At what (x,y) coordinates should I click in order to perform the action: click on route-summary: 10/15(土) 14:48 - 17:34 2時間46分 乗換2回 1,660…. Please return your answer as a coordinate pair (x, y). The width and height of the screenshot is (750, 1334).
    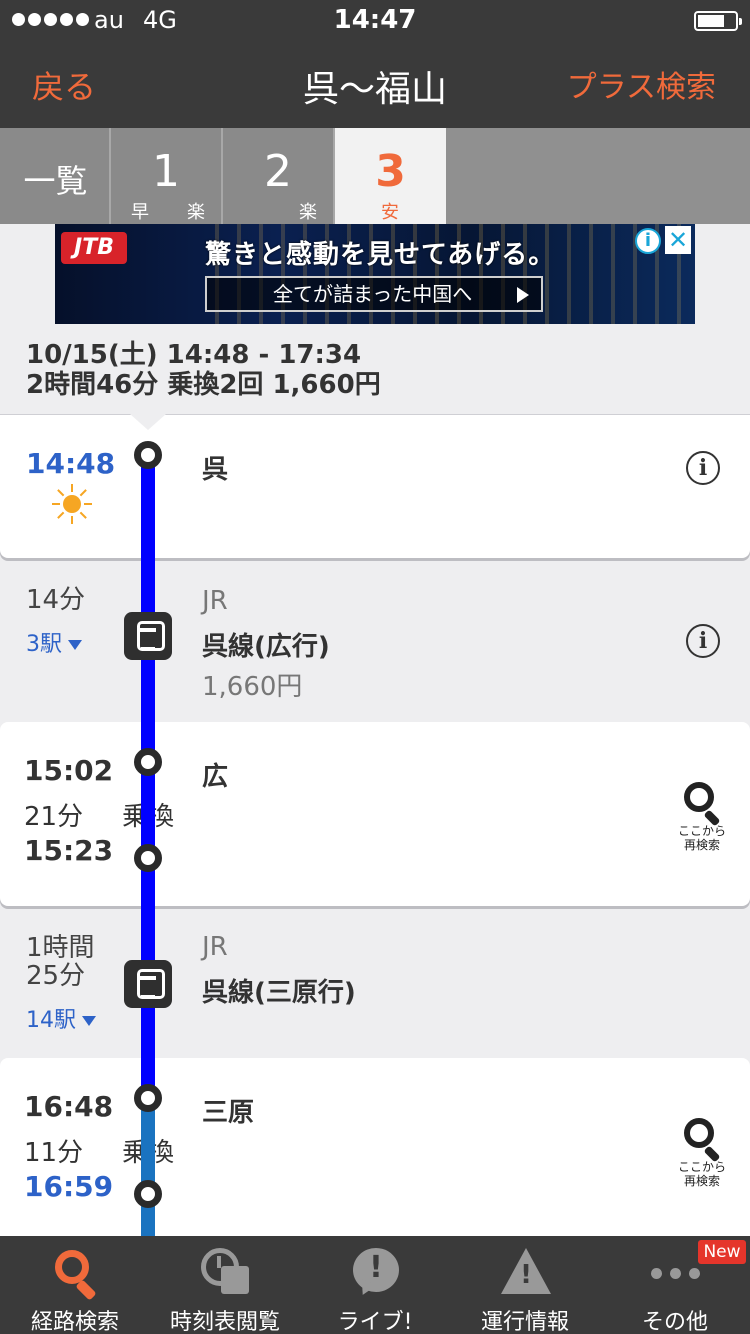
    Looking at the image, I should click on (203, 370).